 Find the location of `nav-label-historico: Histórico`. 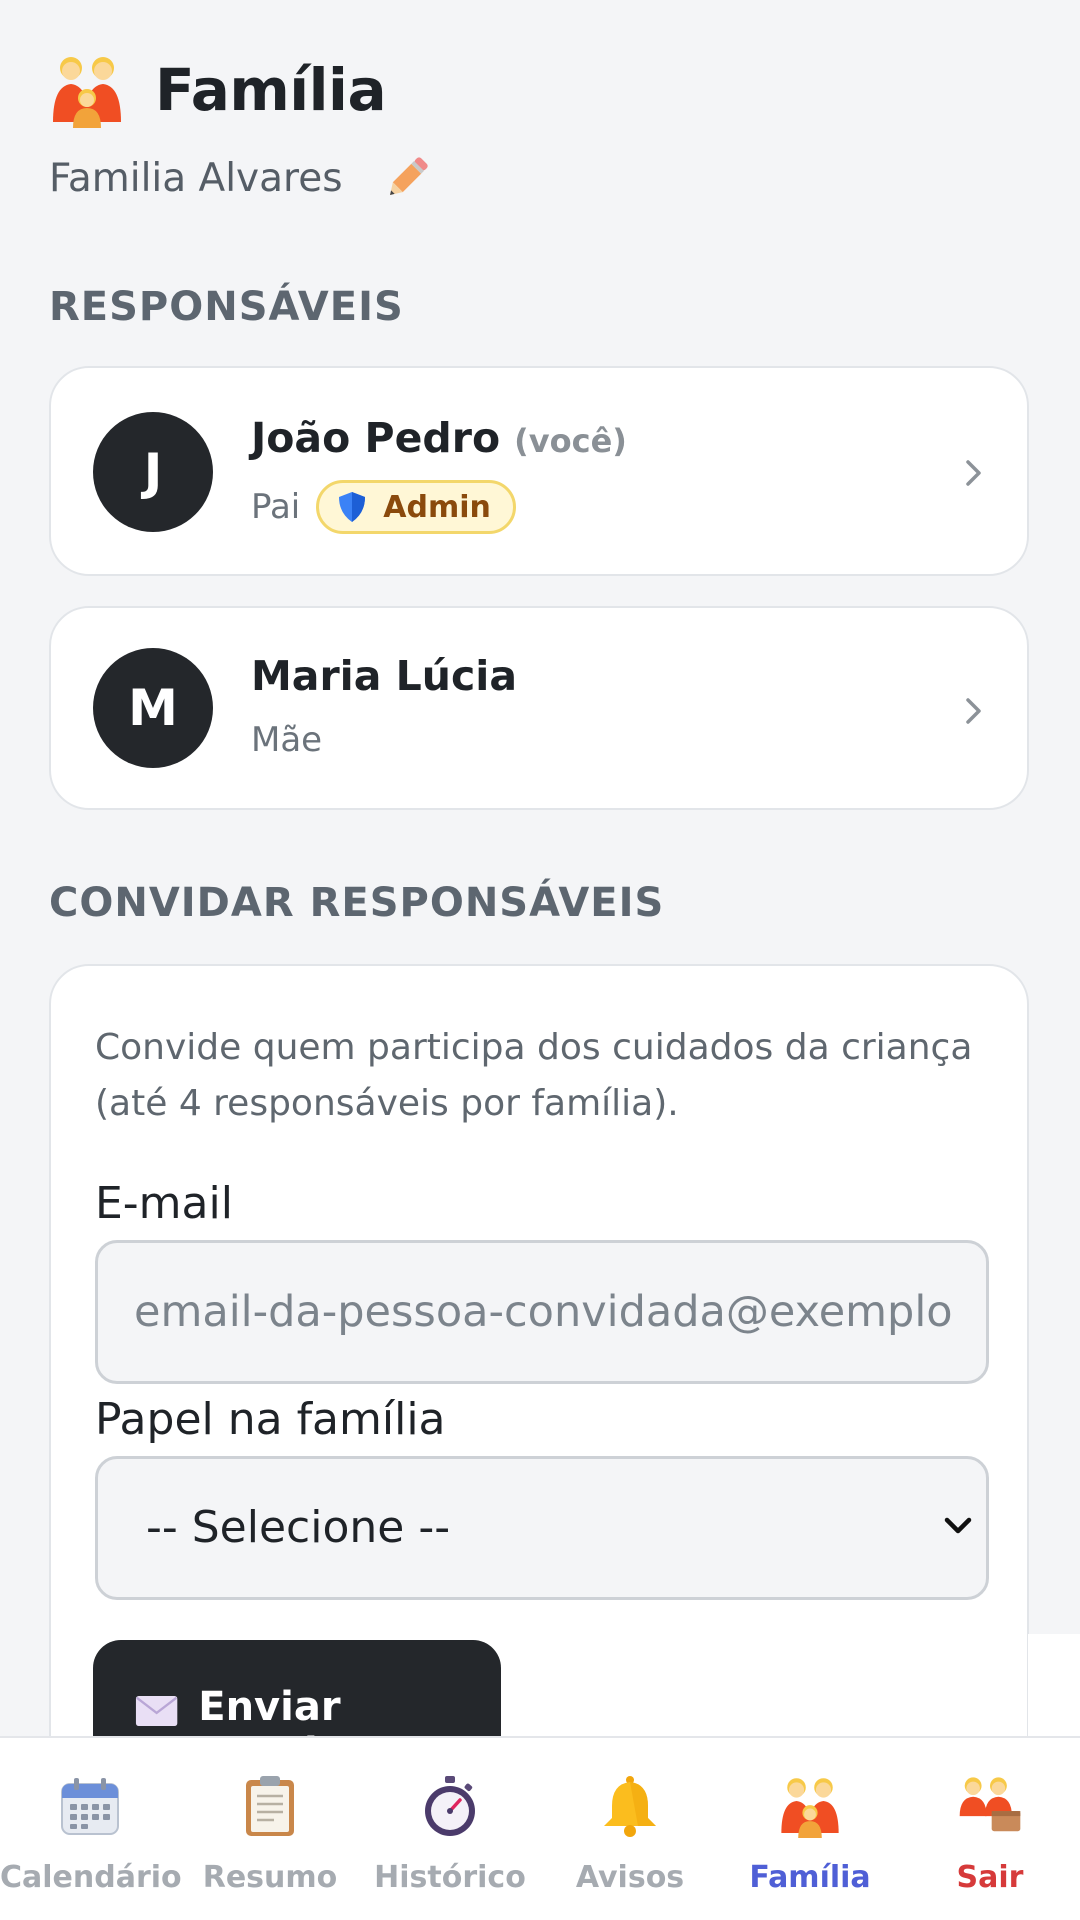

nav-label-historico: Histórico is located at coordinates (450, 1877).